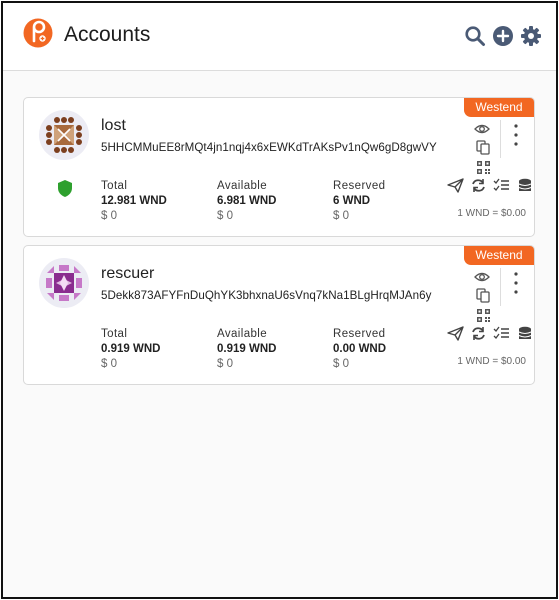 This screenshot has width=559, height=600. What do you see at coordinates (531, 36) in the screenshot?
I see `settings-icon` at bounding box center [531, 36].